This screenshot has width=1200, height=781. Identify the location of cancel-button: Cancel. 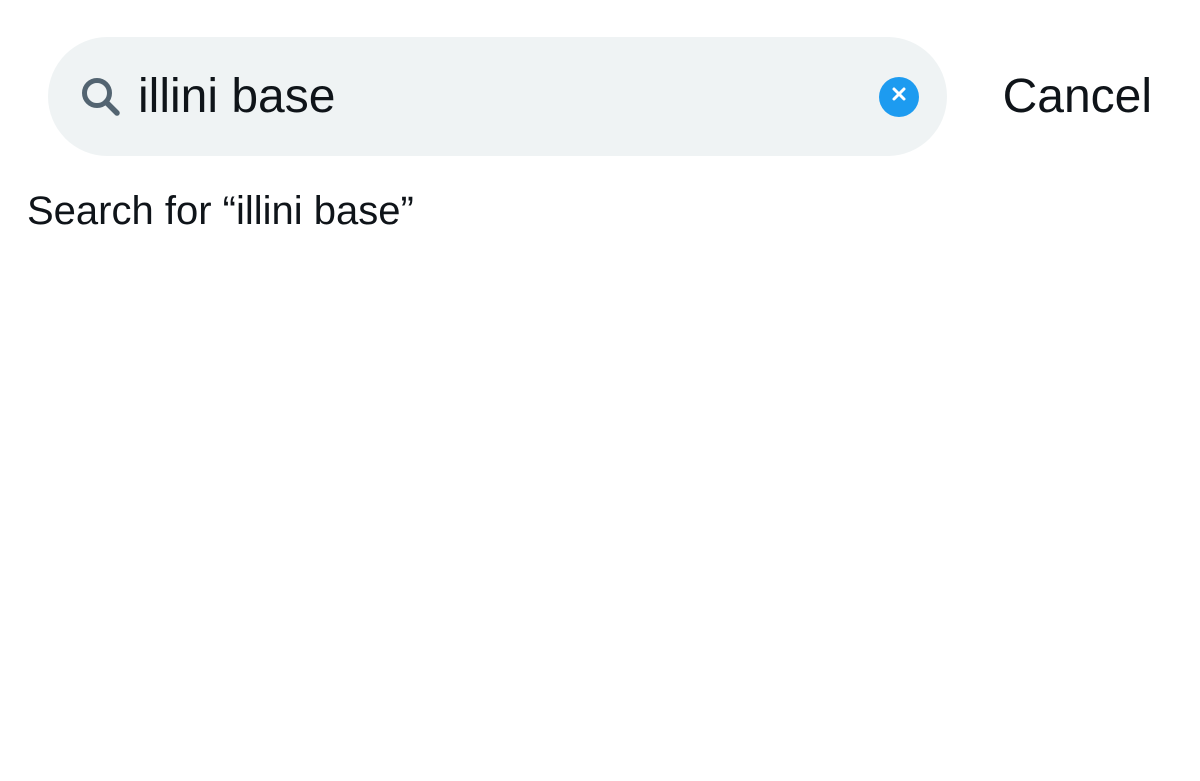
(1077, 97).